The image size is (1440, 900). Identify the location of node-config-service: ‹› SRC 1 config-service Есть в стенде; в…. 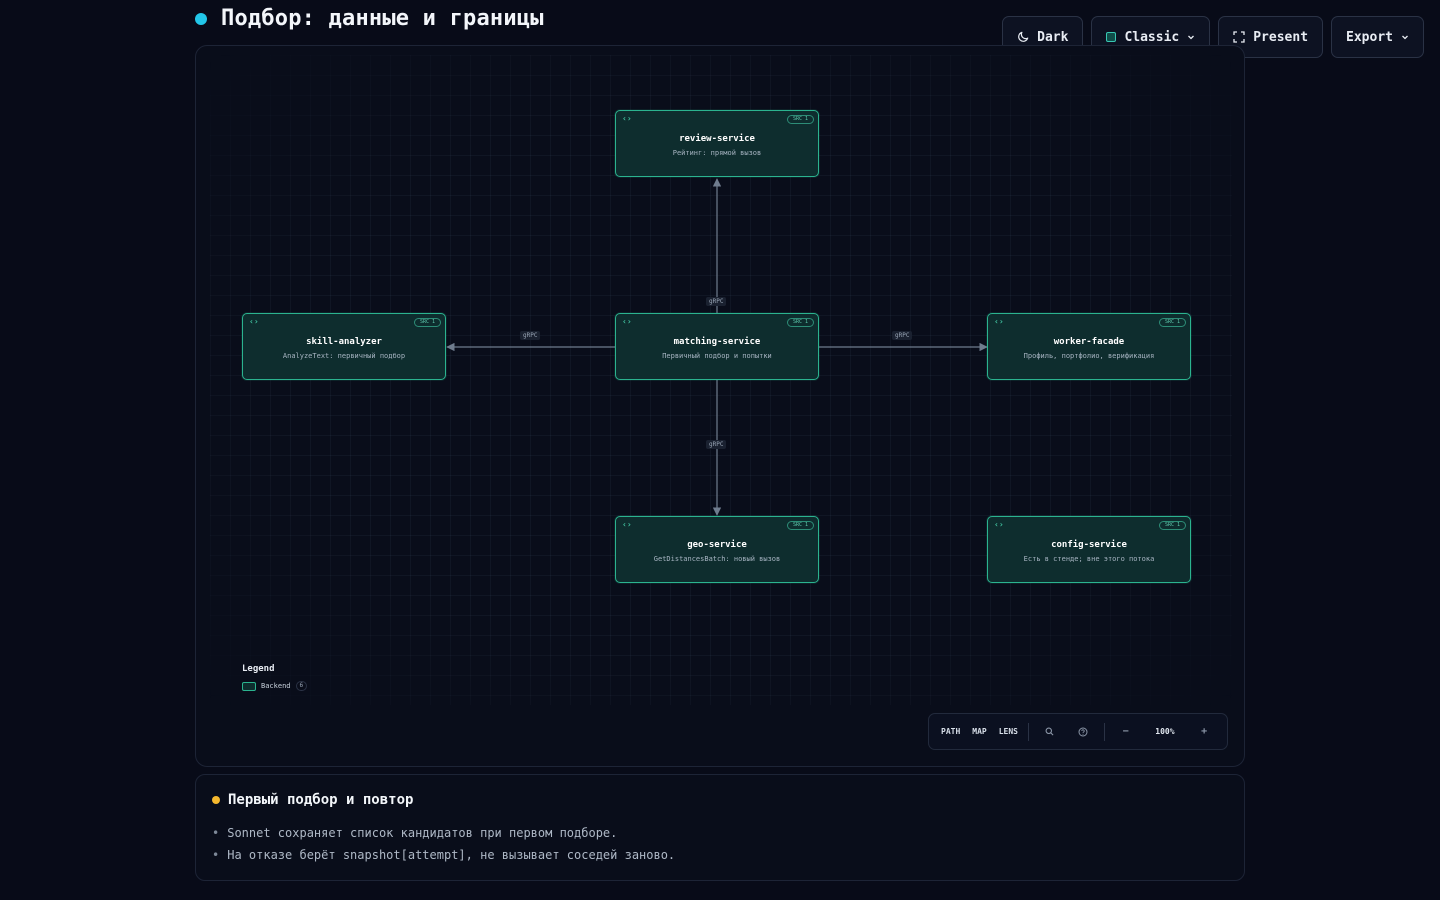
(1089, 549).